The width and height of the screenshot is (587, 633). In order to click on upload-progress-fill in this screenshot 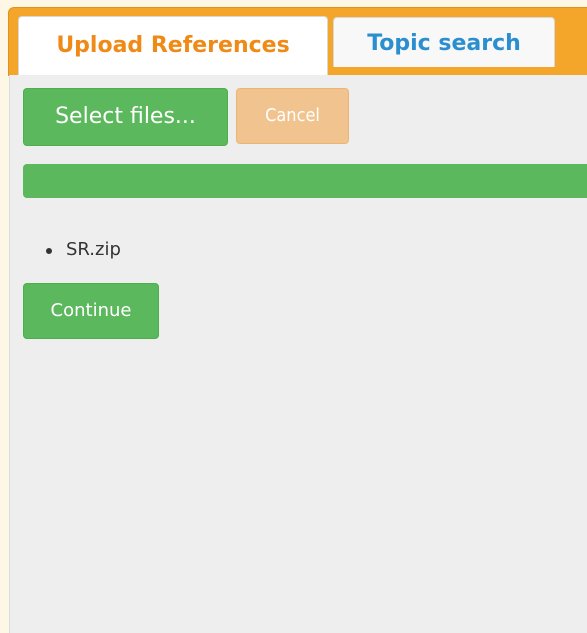, I will do `click(305, 181)`.